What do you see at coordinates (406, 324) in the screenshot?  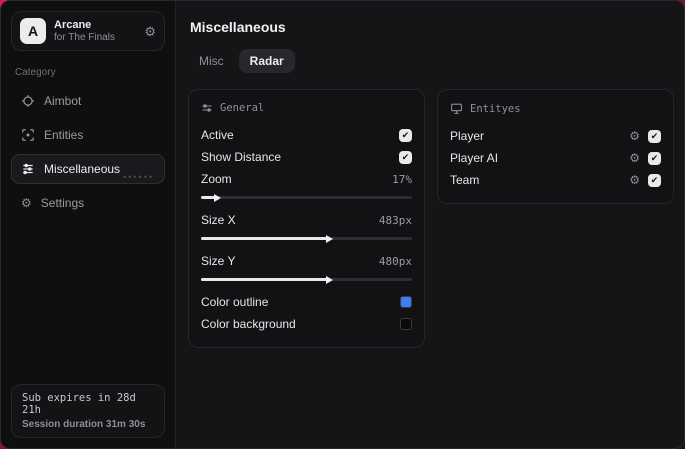 I see `color-background-swatch` at bounding box center [406, 324].